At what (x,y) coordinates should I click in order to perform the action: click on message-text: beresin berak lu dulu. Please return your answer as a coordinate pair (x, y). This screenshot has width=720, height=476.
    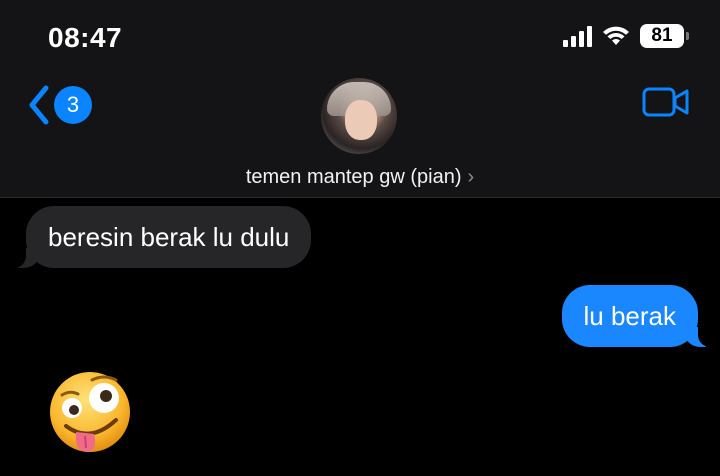
    Looking at the image, I should click on (169, 237).